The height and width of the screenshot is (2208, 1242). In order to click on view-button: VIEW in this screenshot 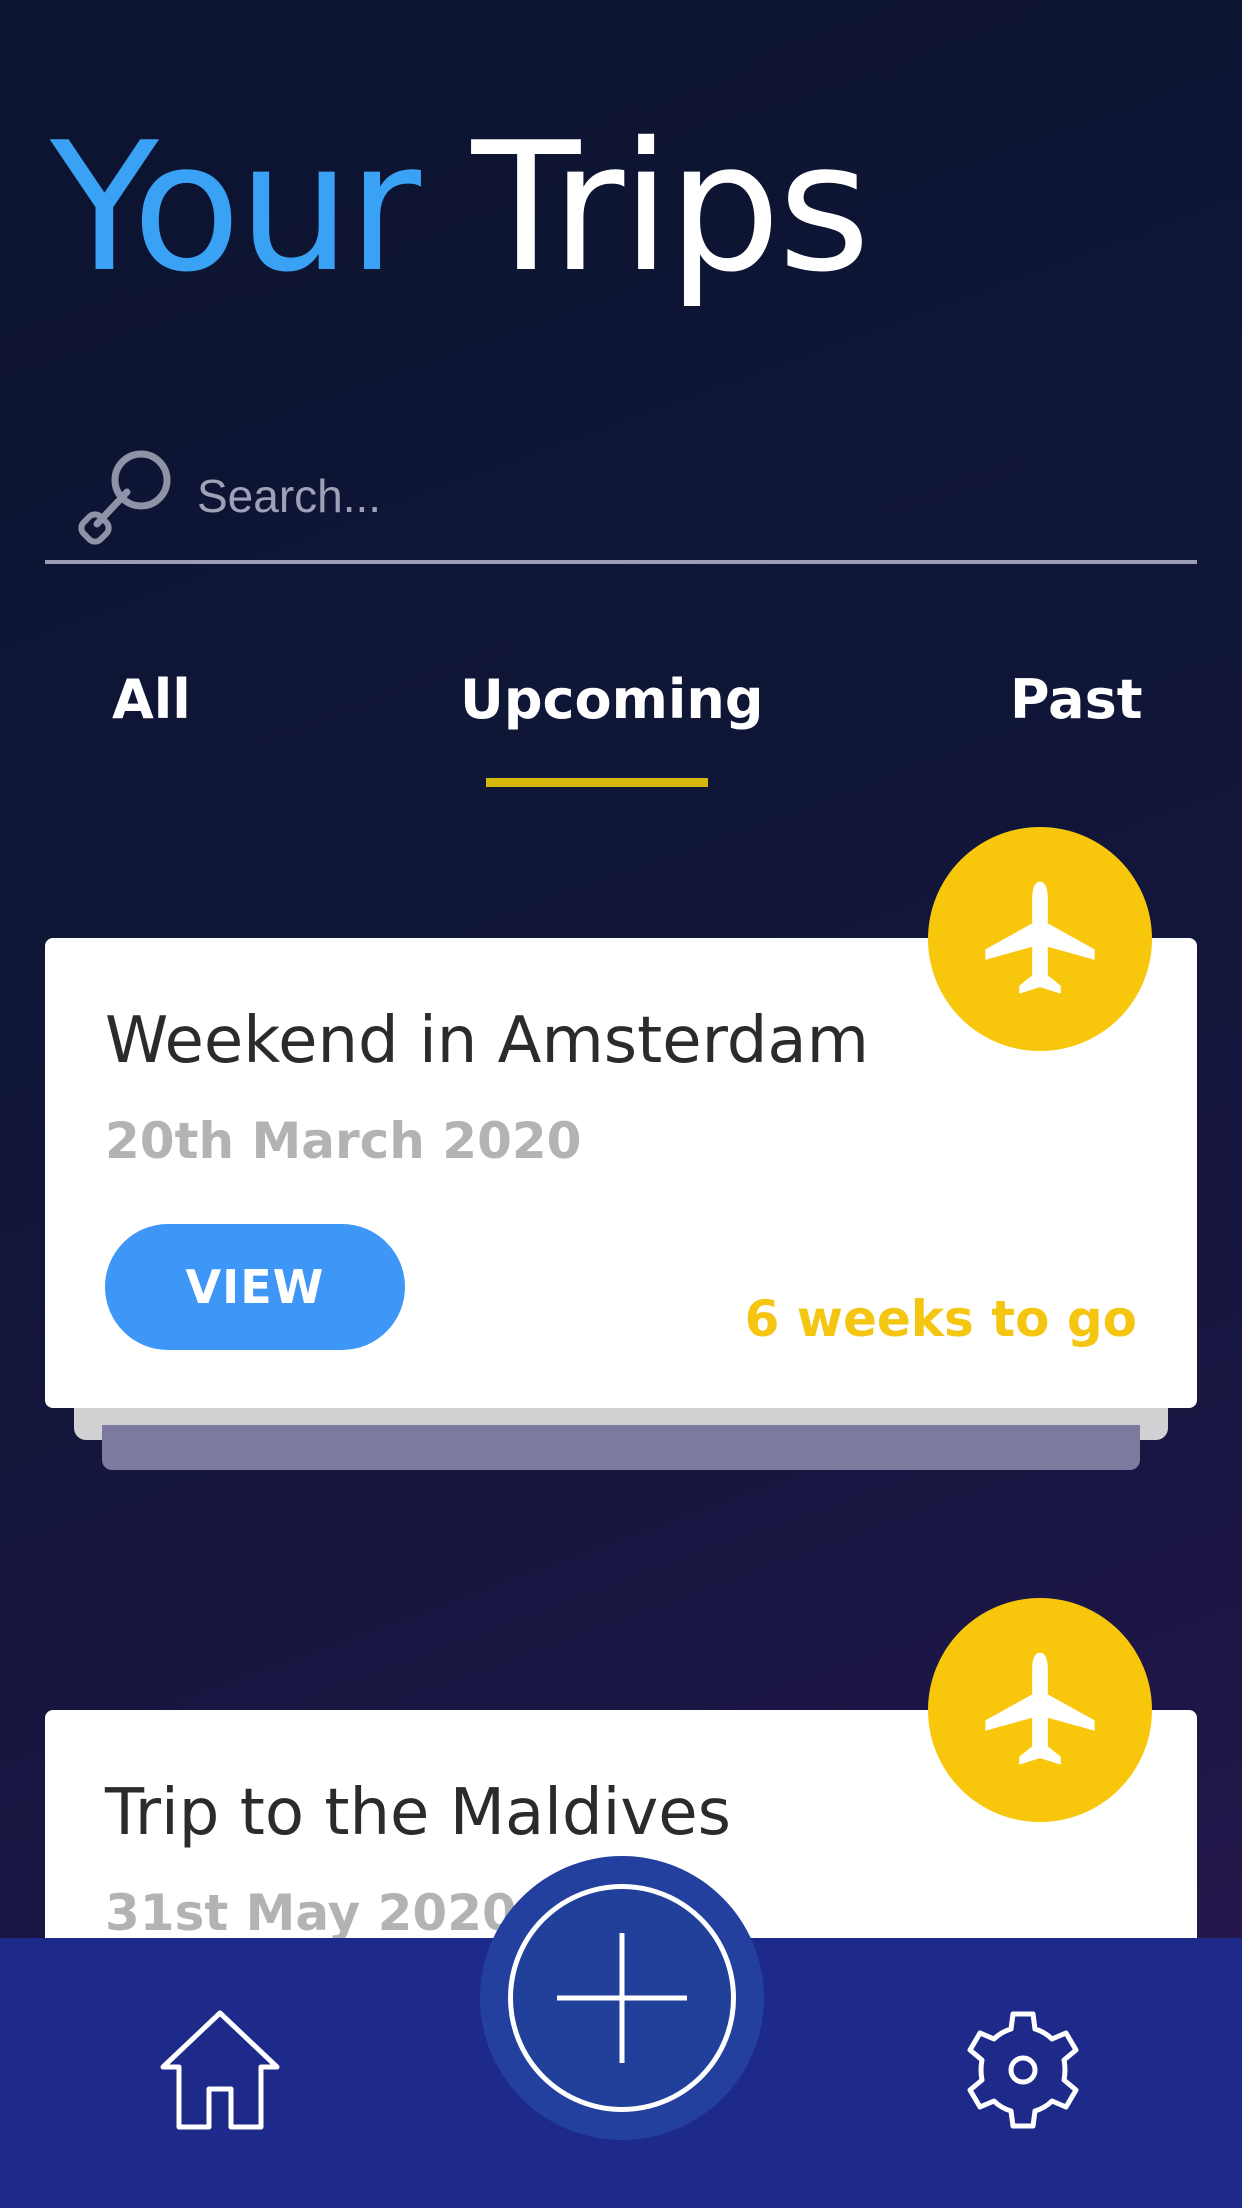, I will do `click(255, 1287)`.